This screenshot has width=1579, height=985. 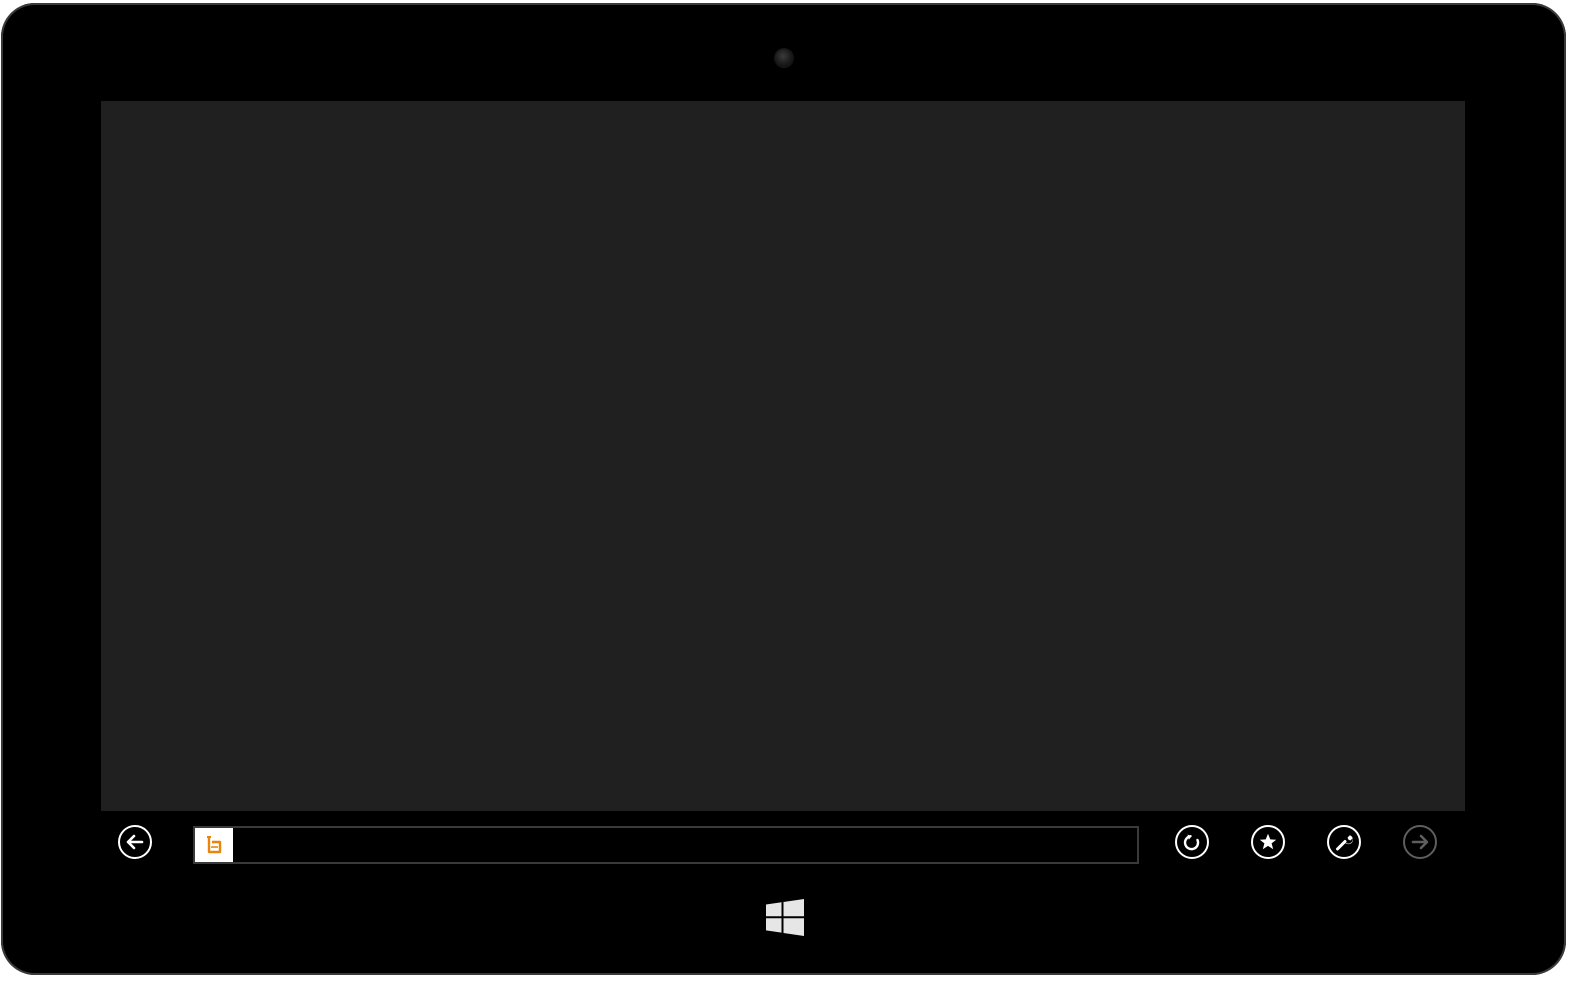 I want to click on back-button, so click(x=135, y=842).